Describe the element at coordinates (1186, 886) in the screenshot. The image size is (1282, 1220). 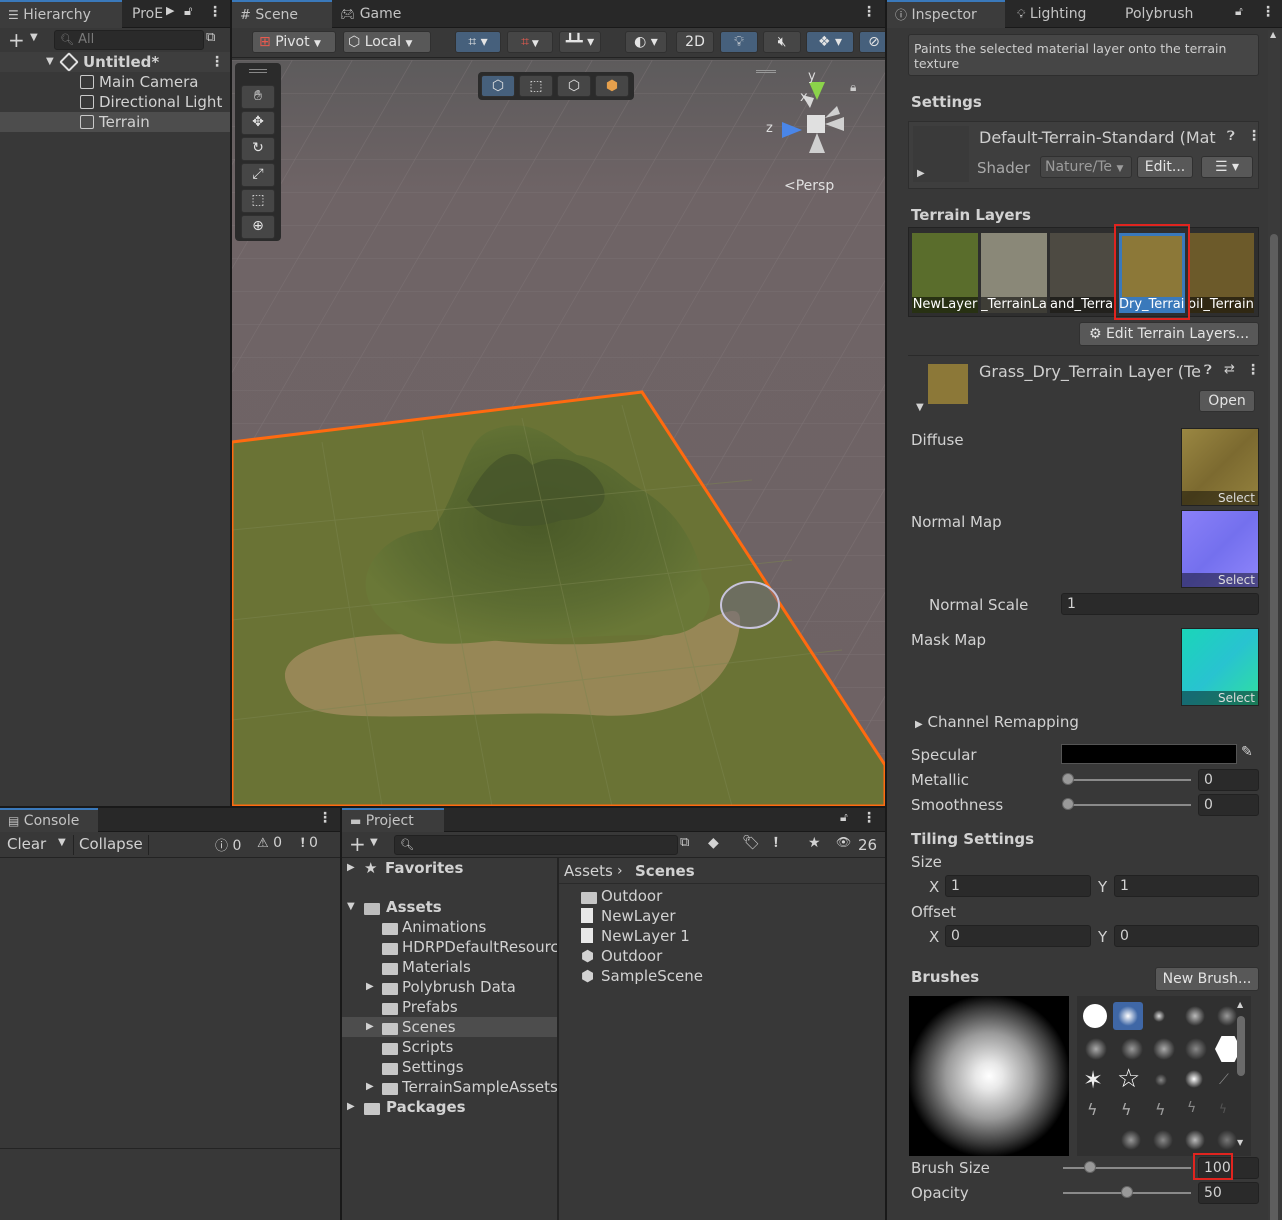
I see `size-y-field: 1` at that location.